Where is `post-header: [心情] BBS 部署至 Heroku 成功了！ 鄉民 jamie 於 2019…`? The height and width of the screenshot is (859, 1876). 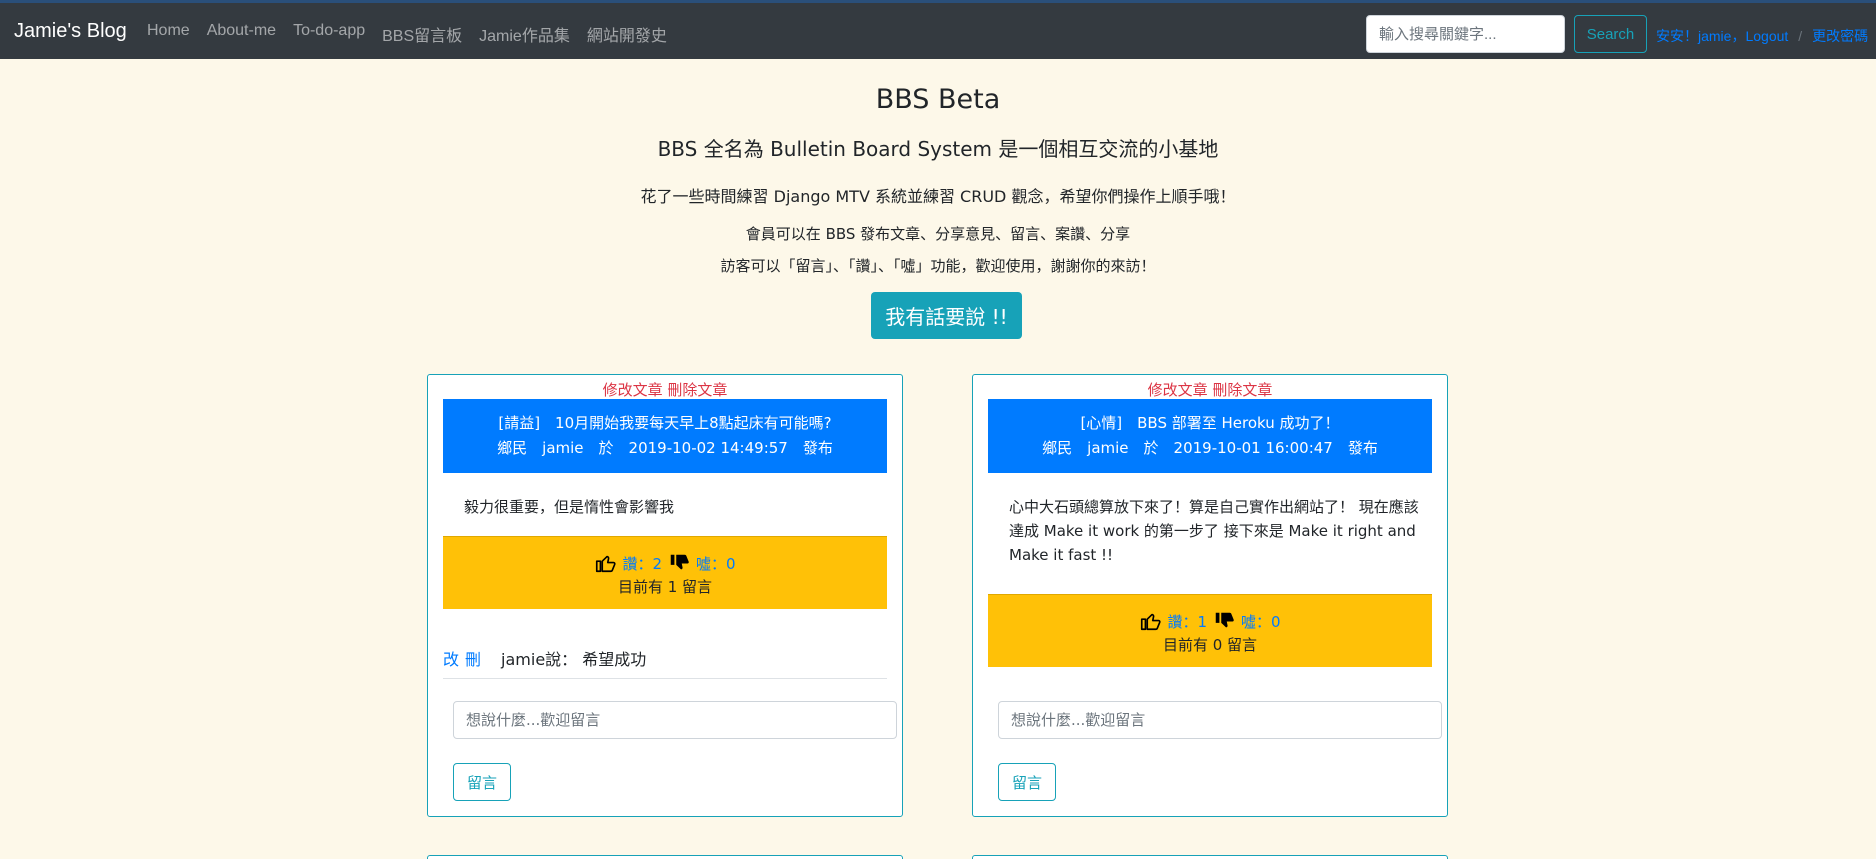 post-header: [心情] BBS 部署至 Heroku 成功了！ 鄉民 jamie 於 2019… is located at coordinates (1210, 436).